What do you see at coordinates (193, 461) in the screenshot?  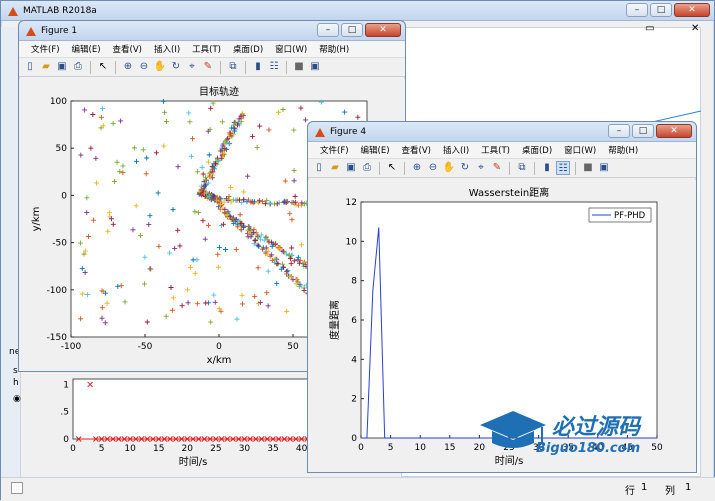 I see `x-axis-label: 时间/s` at bounding box center [193, 461].